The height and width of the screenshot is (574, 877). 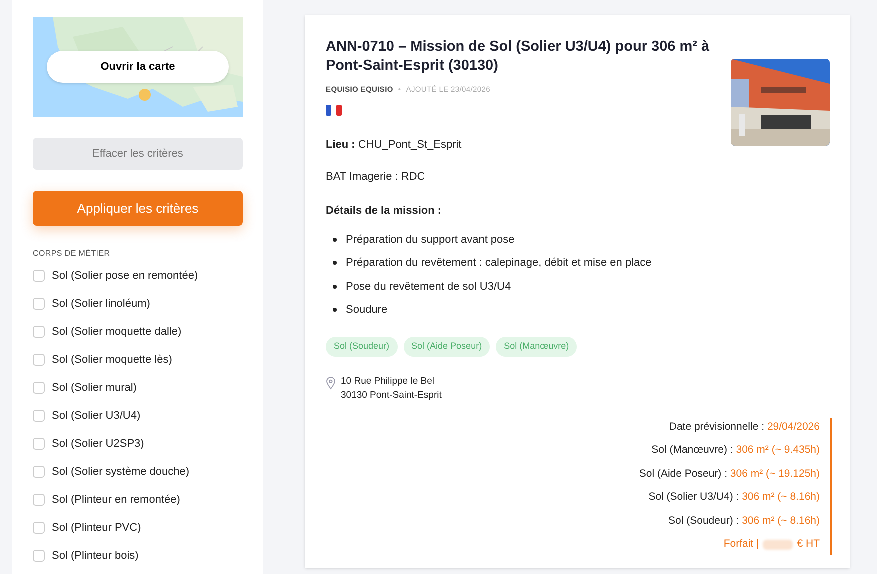 What do you see at coordinates (116, 500) in the screenshot?
I see `filter-label: Sol (Plinteur en remontée)` at bounding box center [116, 500].